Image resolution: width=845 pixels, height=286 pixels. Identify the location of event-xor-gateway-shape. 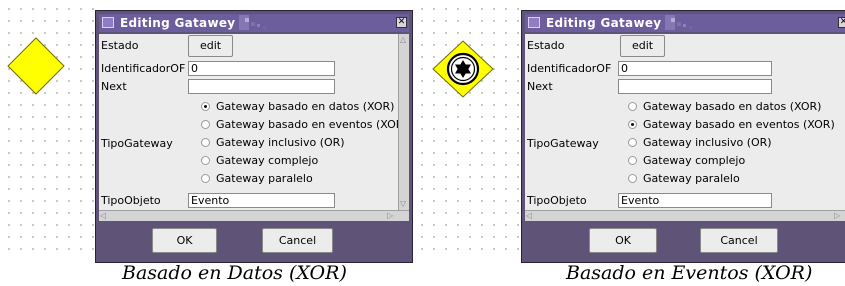
(463, 69).